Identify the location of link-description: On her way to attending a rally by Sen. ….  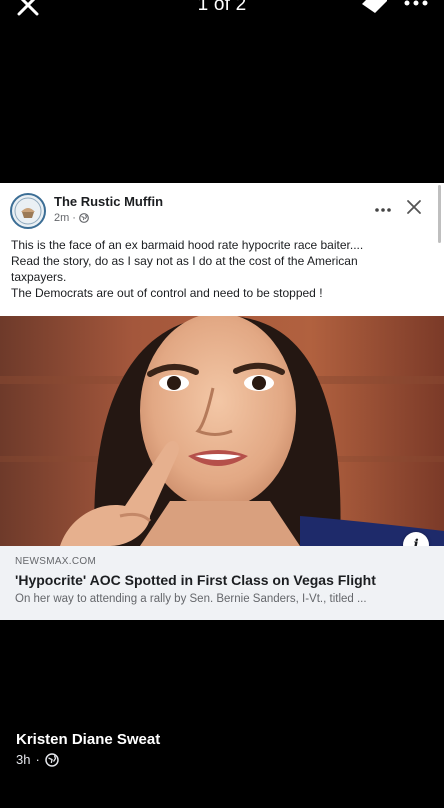
(191, 599).